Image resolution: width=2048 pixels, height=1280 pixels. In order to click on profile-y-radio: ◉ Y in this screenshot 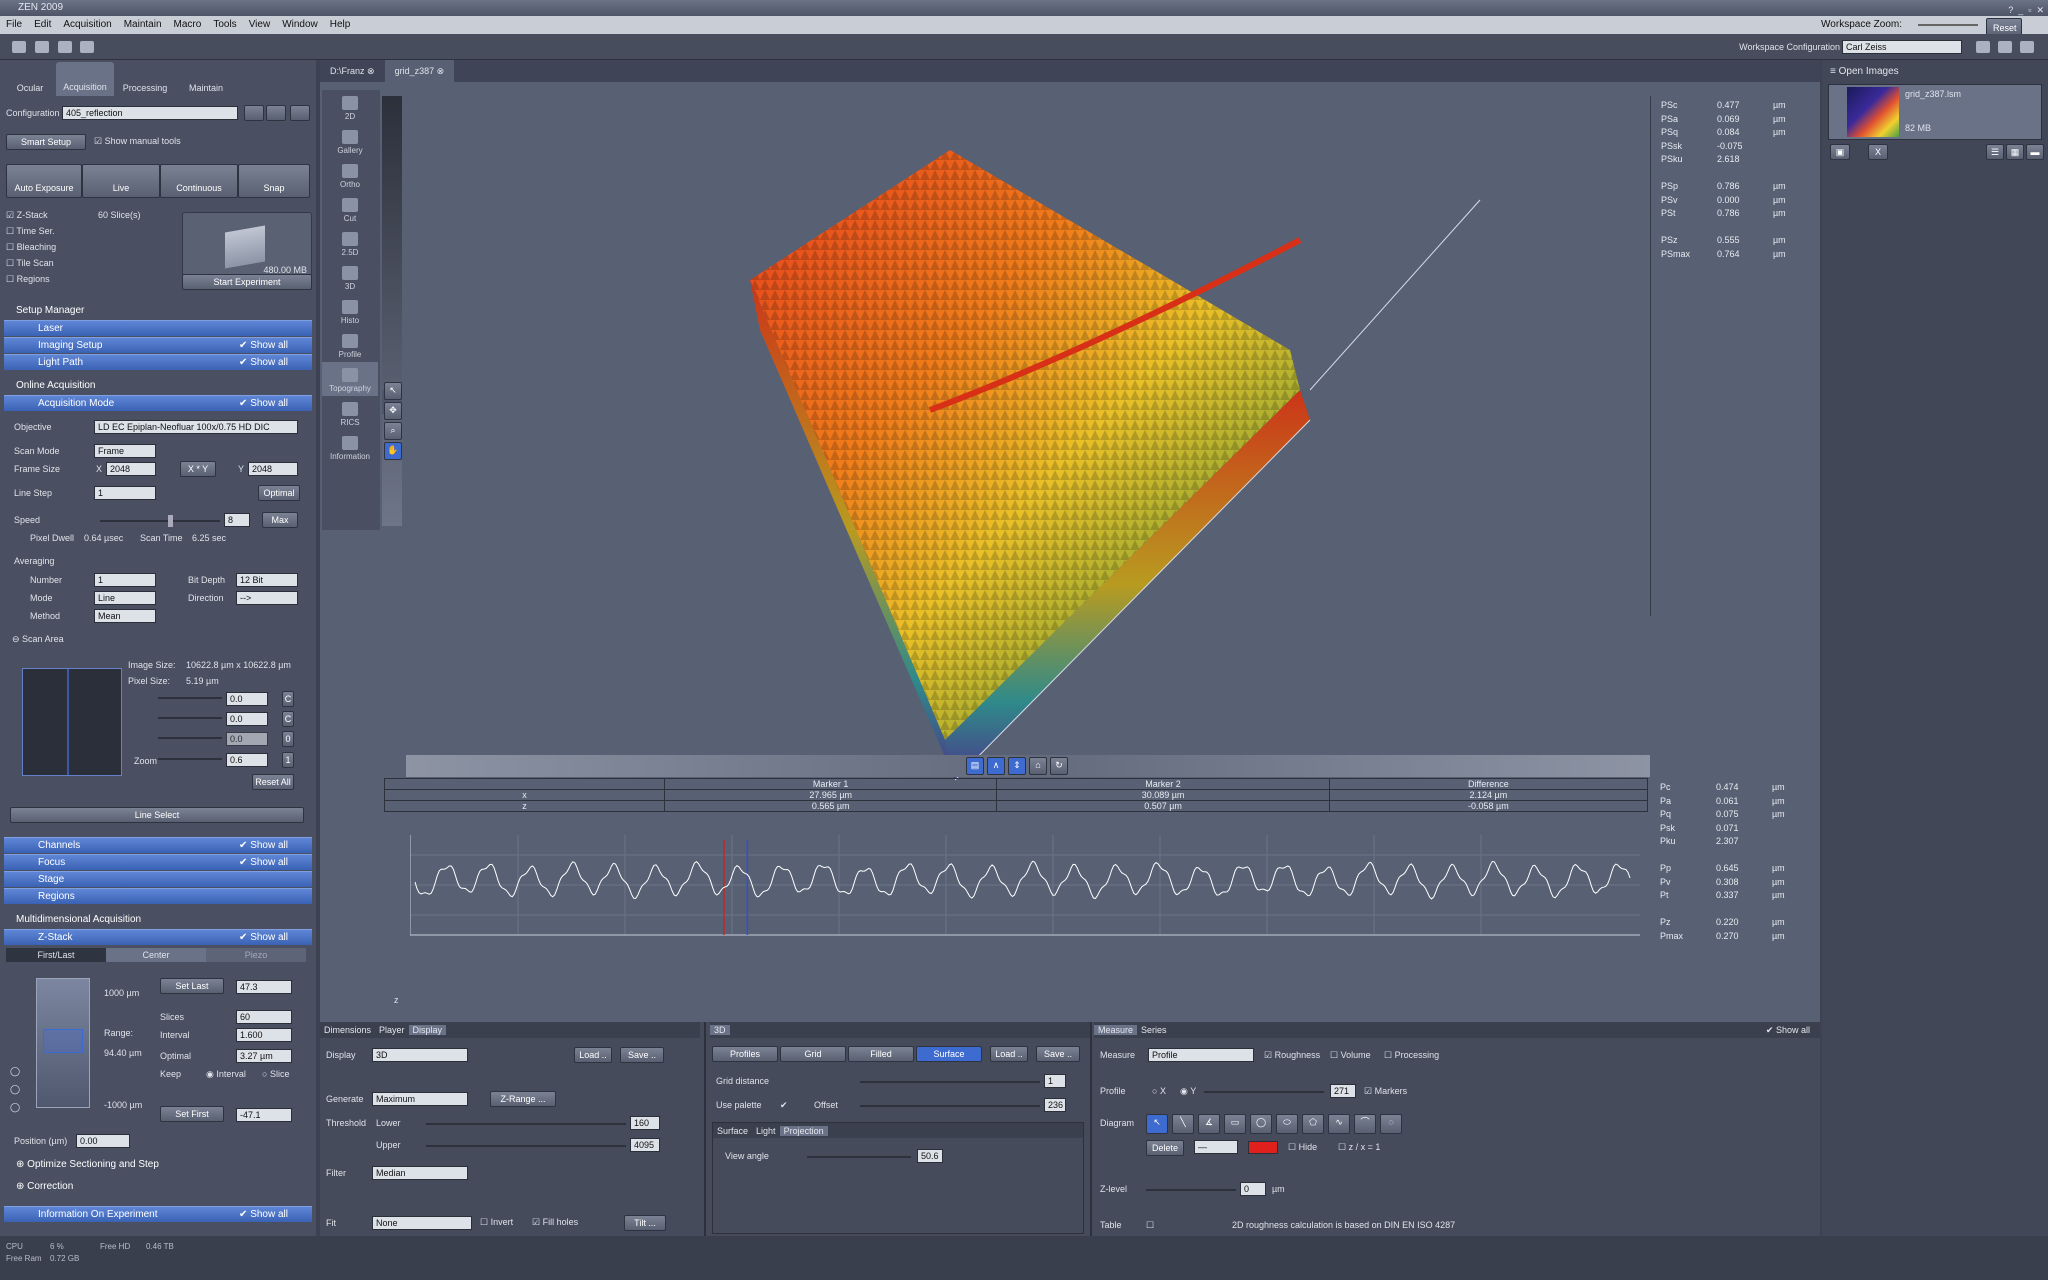, I will do `click(1188, 1091)`.